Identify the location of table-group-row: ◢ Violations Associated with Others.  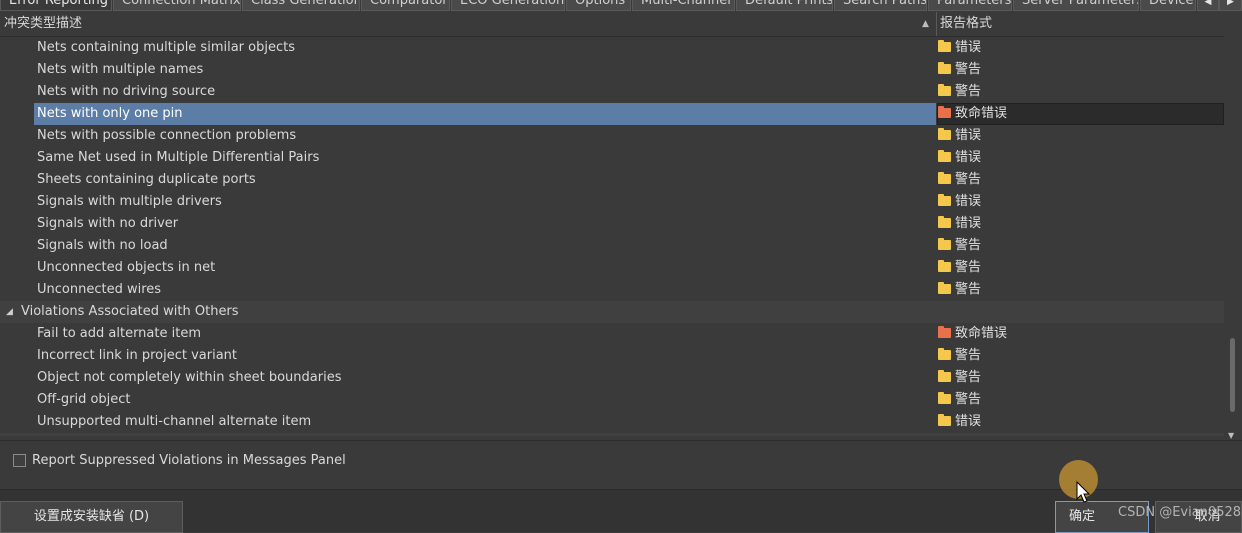
(612, 312).